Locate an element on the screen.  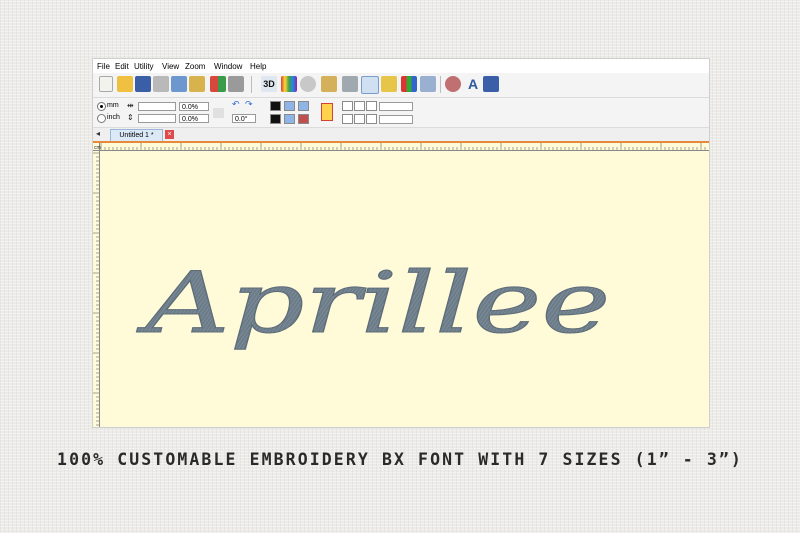
tab-untitled-1: Untitled 1 * is located at coordinates (136, 135).